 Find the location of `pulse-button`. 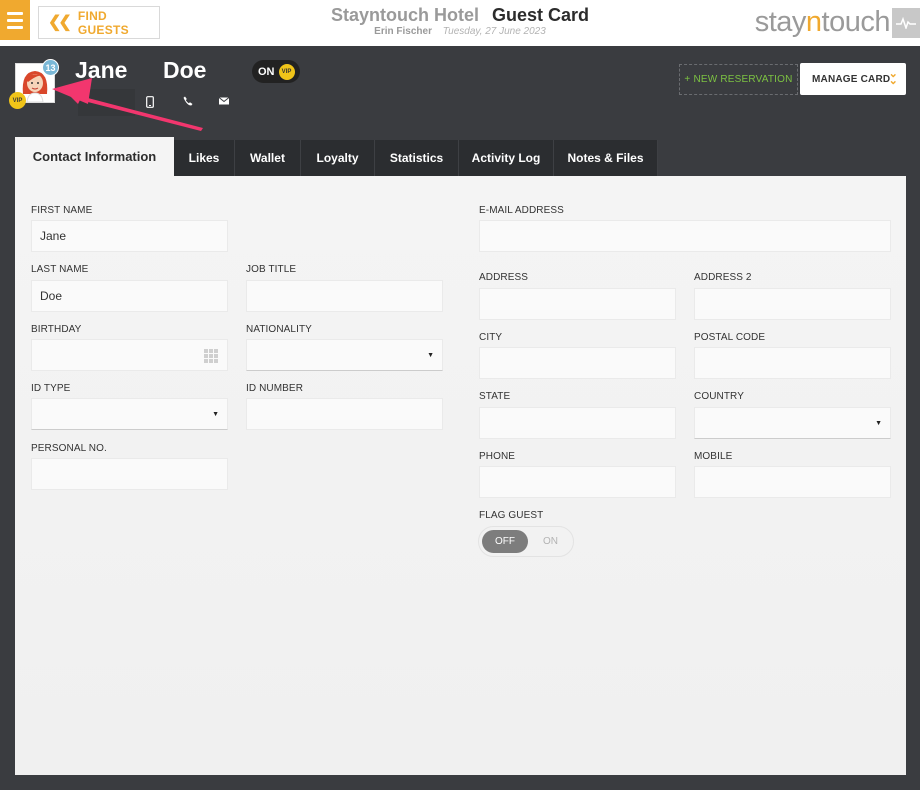

pulse-button is located at coordinates (906, 23).